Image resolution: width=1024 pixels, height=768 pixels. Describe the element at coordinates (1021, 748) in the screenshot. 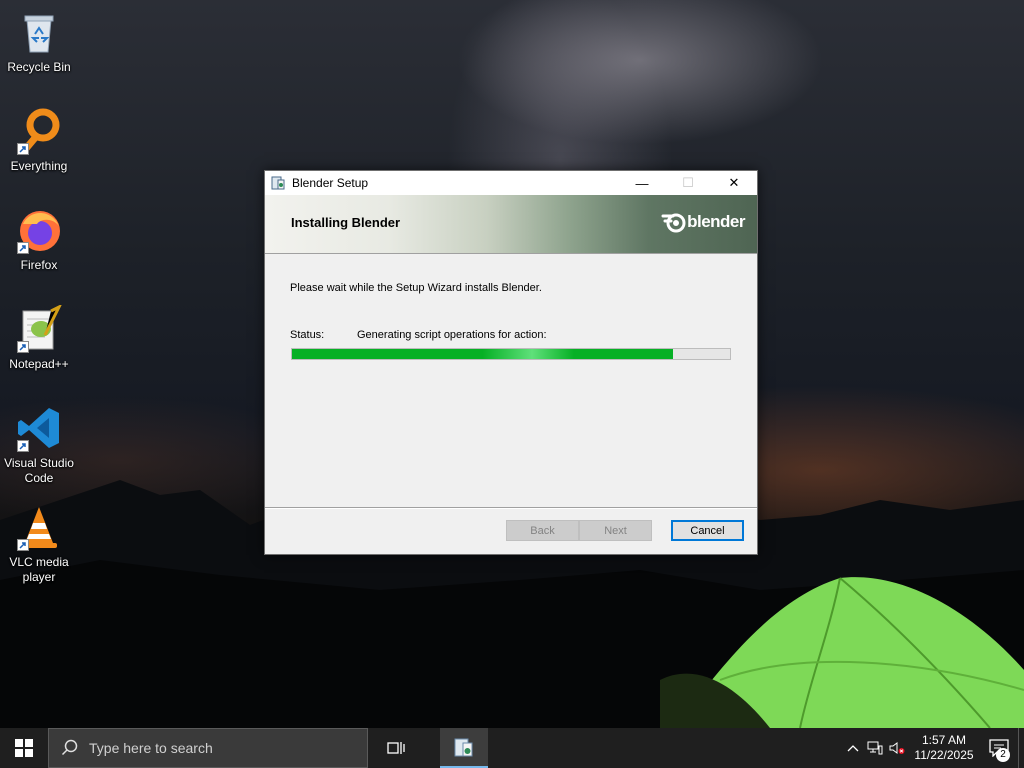

I see `show-desktop-button` at that location.